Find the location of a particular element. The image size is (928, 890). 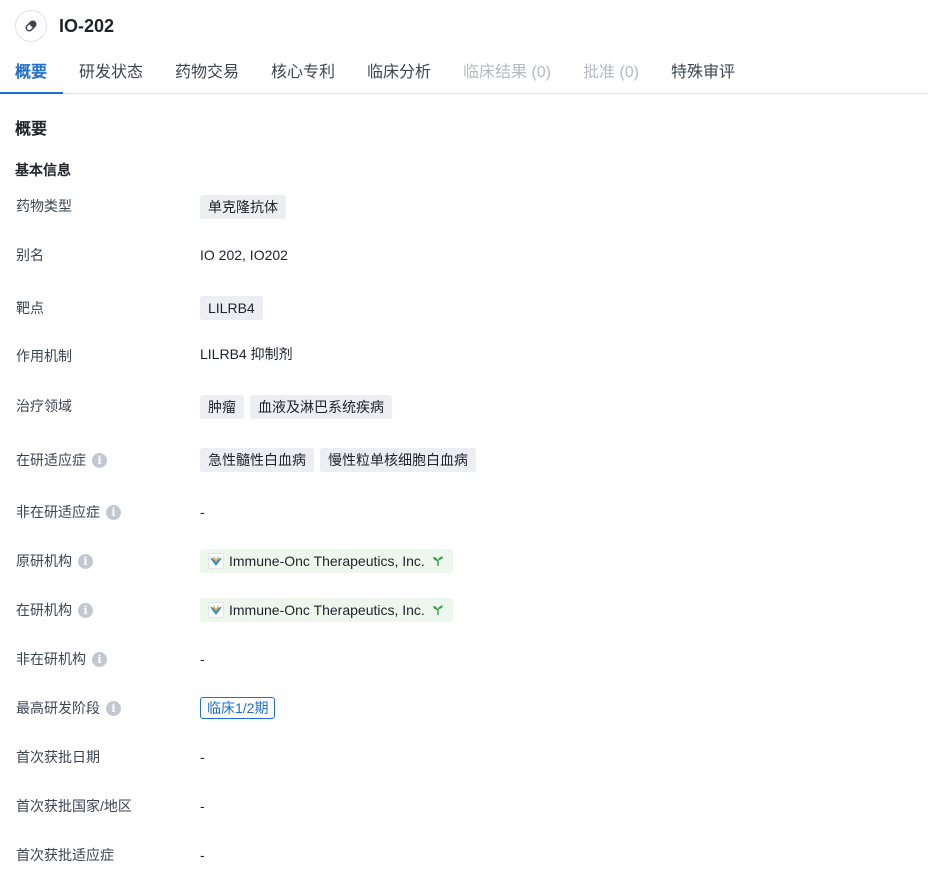

drug-type-value: 单克隆抗体 is located at coordinates (246, 207).